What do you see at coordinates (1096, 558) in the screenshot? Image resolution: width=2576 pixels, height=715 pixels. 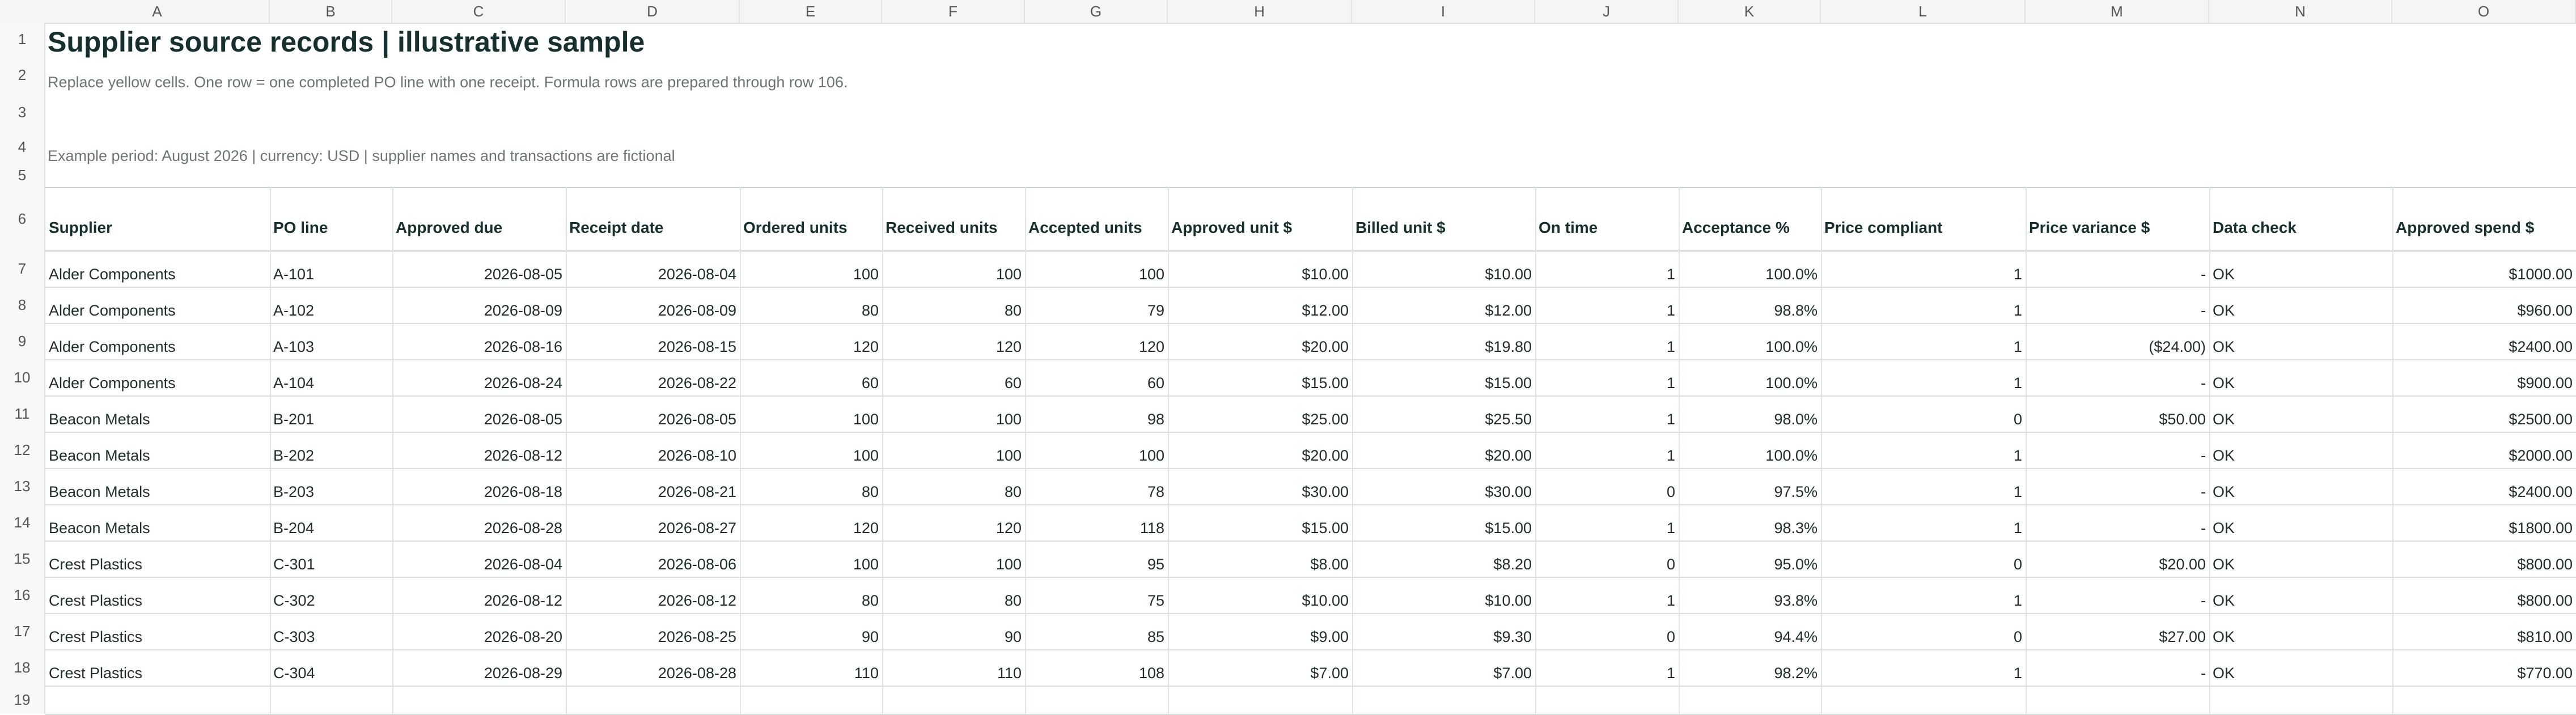 I see `data-cell-g: 95` at bounding box center [1096, 558].